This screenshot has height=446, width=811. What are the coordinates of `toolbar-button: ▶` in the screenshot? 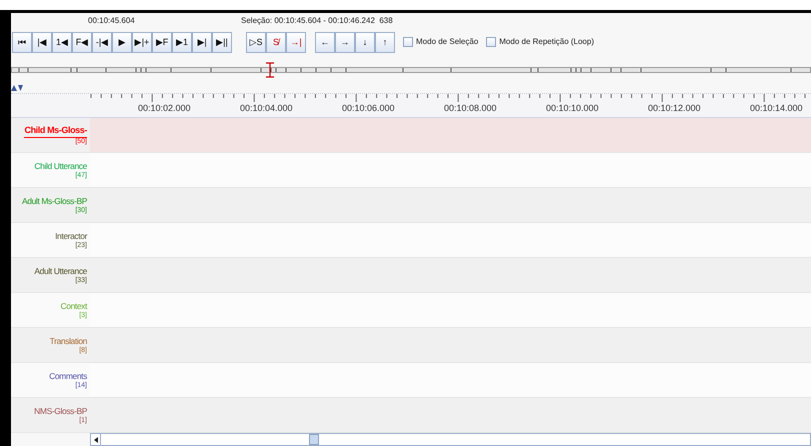 It's located at (122, 42).